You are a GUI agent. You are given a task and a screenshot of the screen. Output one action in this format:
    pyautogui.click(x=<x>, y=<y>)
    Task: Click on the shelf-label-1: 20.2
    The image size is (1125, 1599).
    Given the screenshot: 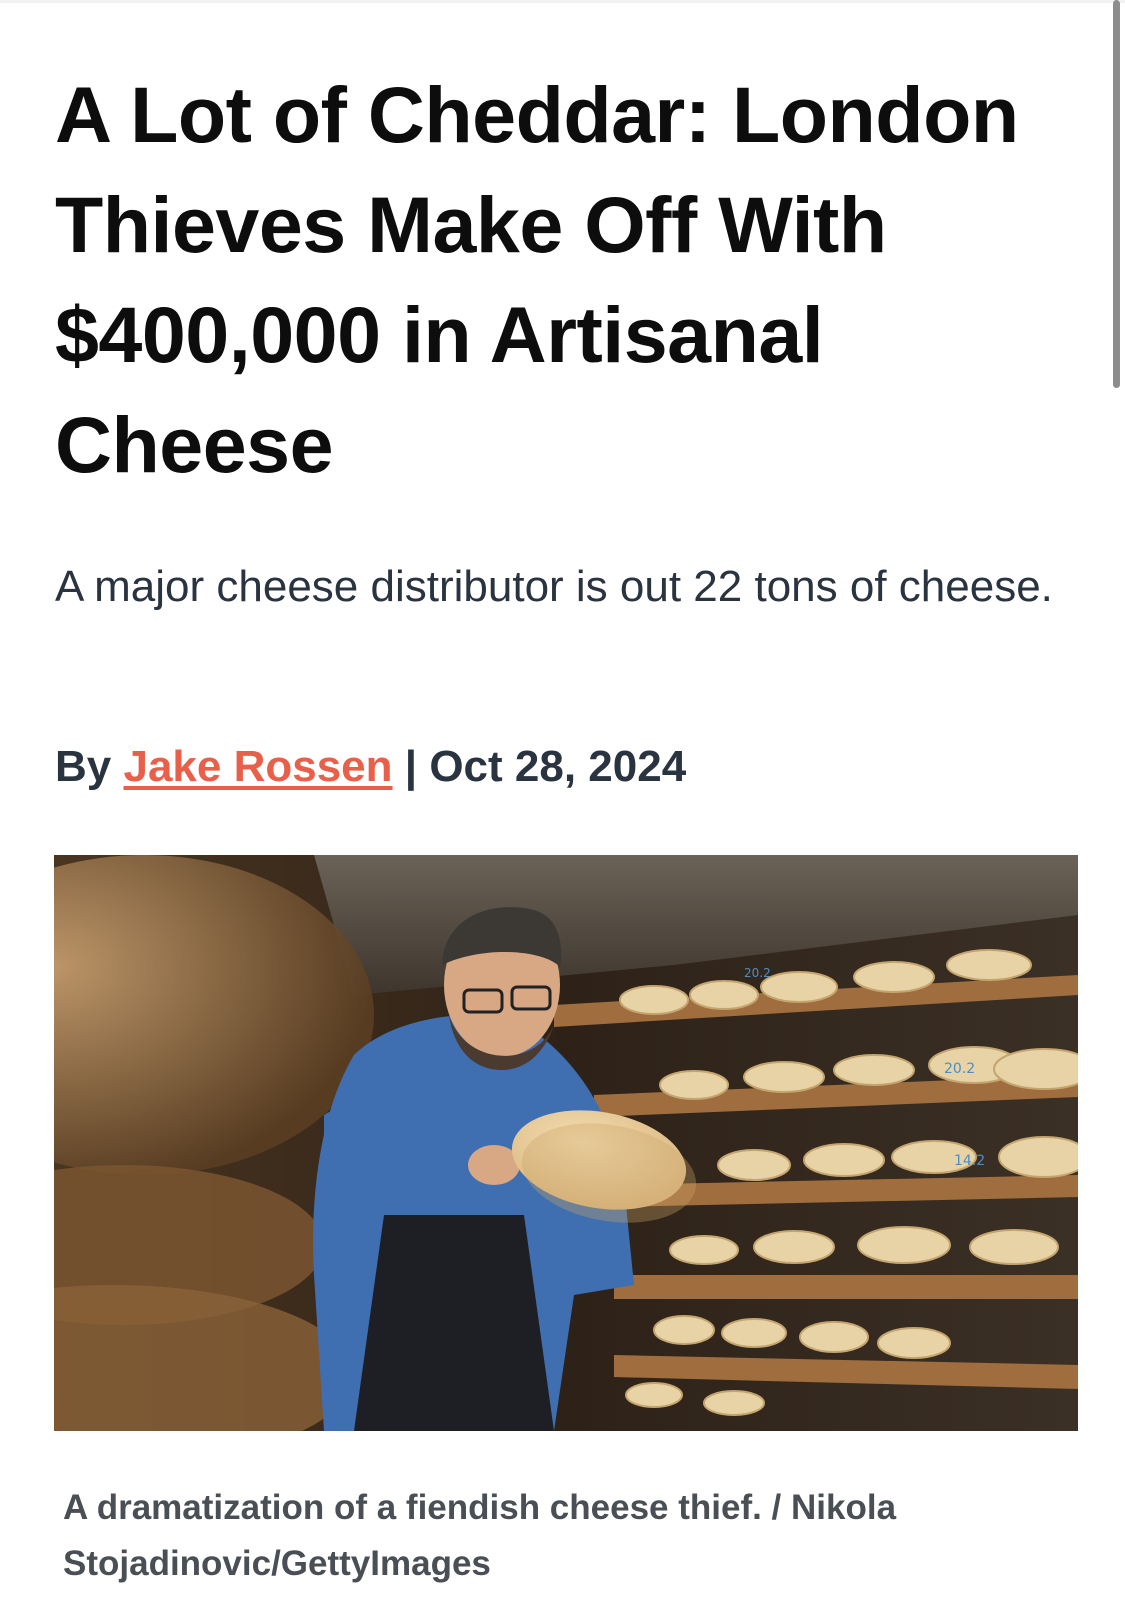 What is the action you would take?
    pyautogui.click(x=757, y=973)
    